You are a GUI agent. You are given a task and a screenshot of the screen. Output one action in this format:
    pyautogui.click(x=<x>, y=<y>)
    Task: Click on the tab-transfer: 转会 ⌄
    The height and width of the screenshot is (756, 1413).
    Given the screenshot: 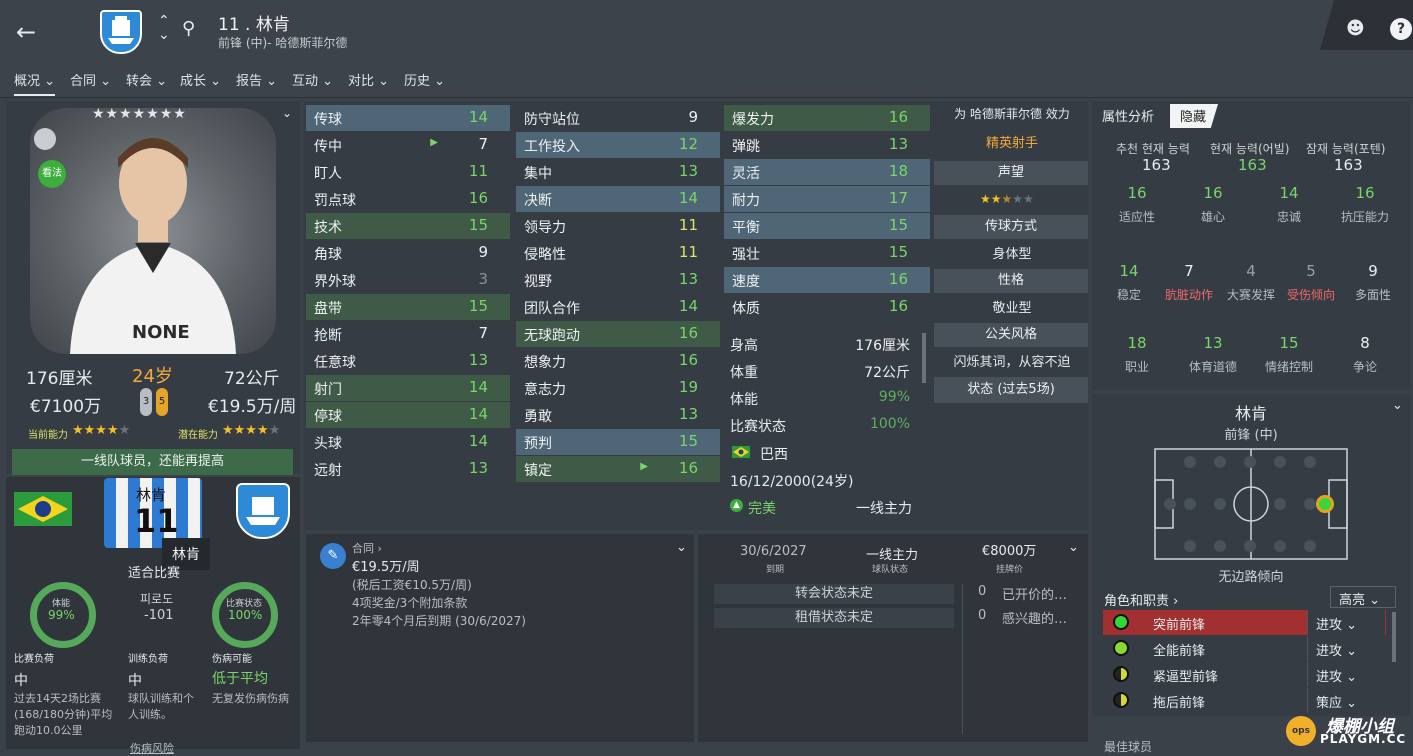 What is the action you would take?
    pyautogui.click(x=146, y=79)
    